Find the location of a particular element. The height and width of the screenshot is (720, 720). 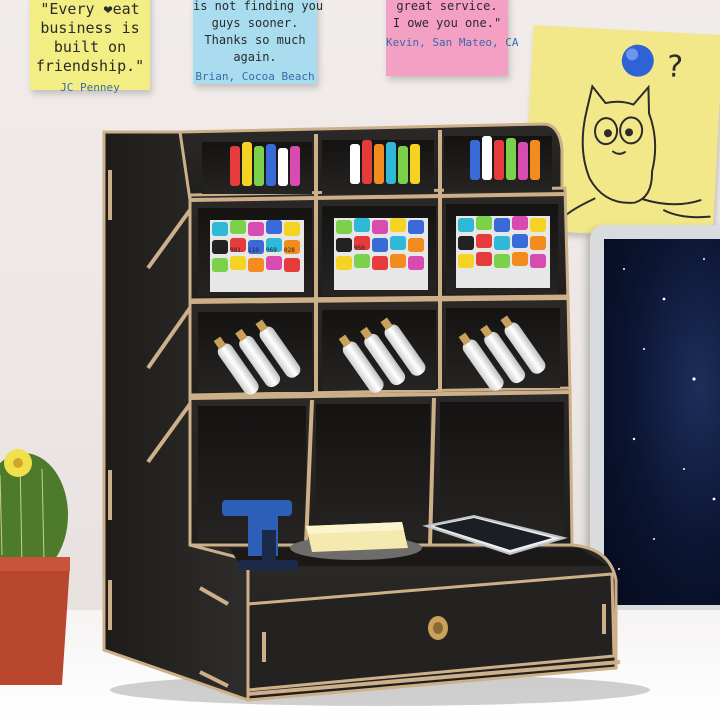

marker-set-middle: 001 110 069 028 050 is located at coordinates (380, 254).